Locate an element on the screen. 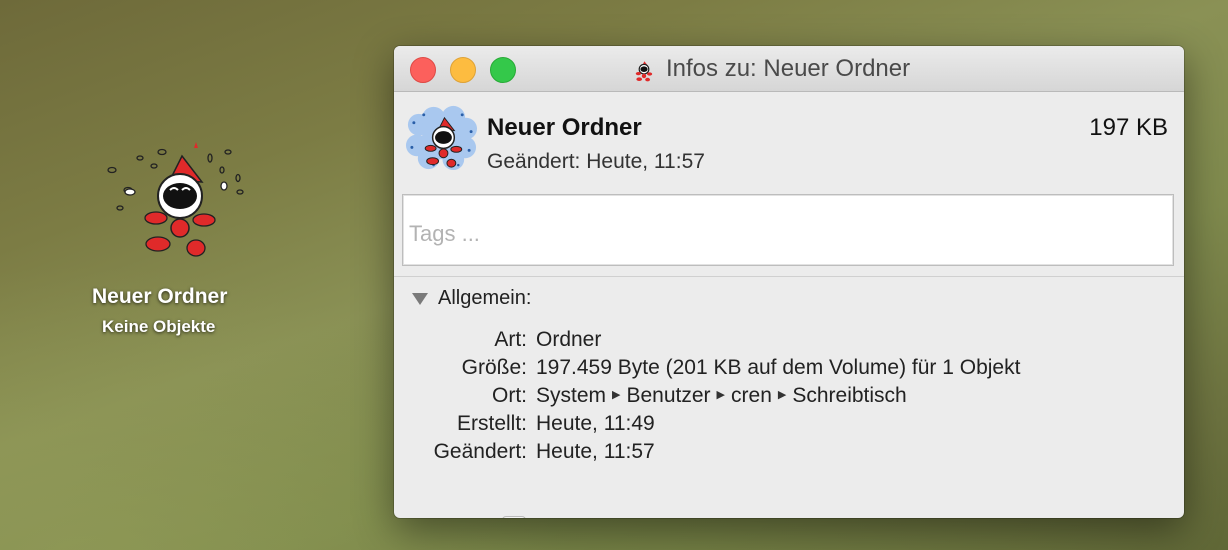  desktop-folder-subtitle: Keine Objekte is located at coordinates (159, 326).